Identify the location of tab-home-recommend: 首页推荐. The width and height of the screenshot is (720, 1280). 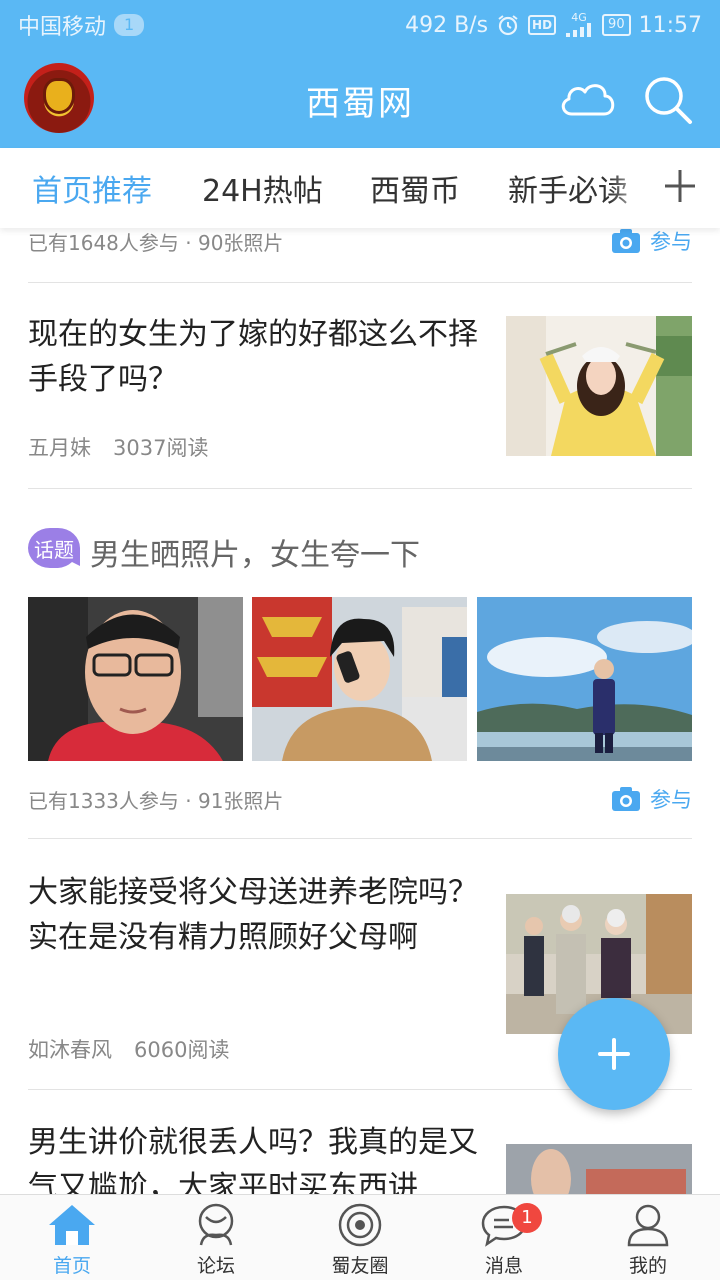
(92, 188).